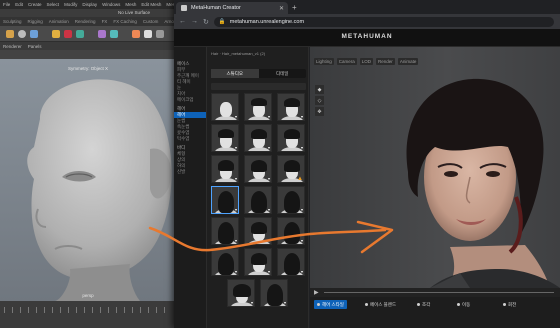 Image resolution: width=560 pixels, height=328 pixels. Describe the element at coordinates (88, 54) in the screenshot. I see `maya-viewport-toolbar` at that location.